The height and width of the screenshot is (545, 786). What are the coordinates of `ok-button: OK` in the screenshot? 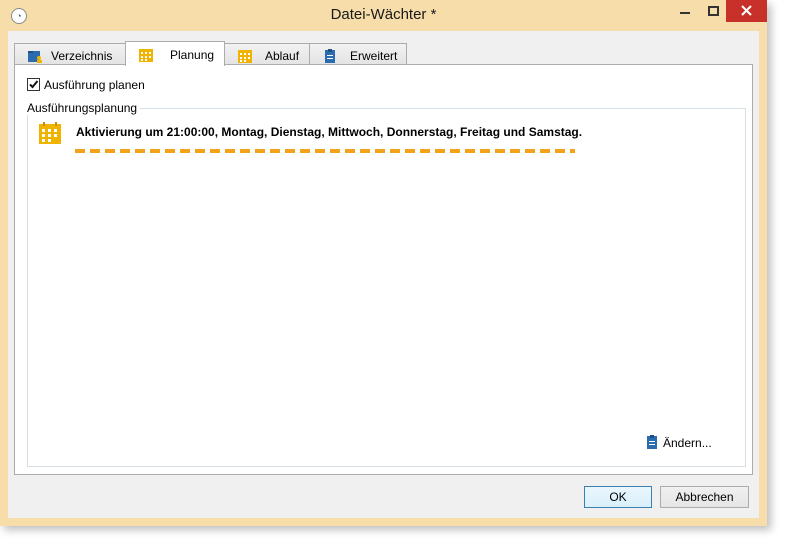 It's located at (618, 497).